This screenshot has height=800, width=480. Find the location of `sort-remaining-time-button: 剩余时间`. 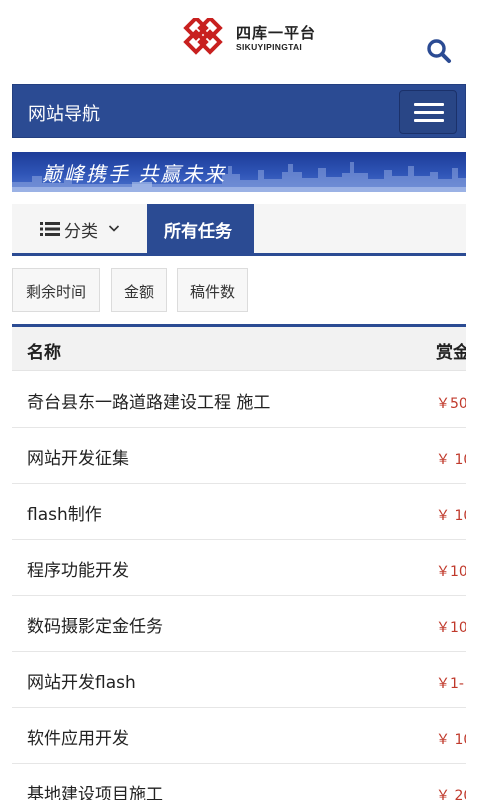

sort-remaining-time-button: 剩余时间 is located at coordinates (56, 290).